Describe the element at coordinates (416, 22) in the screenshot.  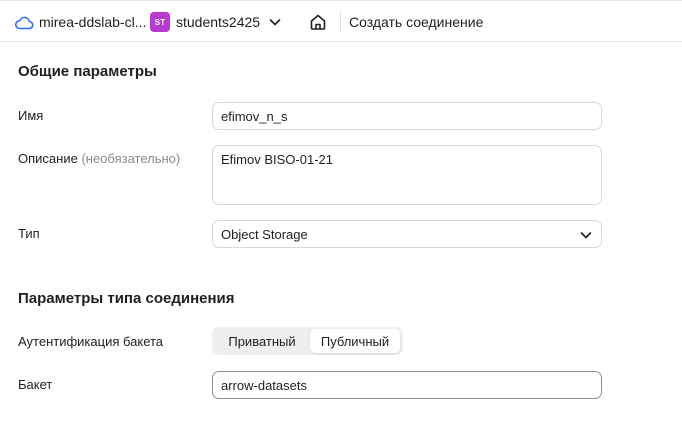
I see `breadcrumb-current: Создать соединение` at that location.